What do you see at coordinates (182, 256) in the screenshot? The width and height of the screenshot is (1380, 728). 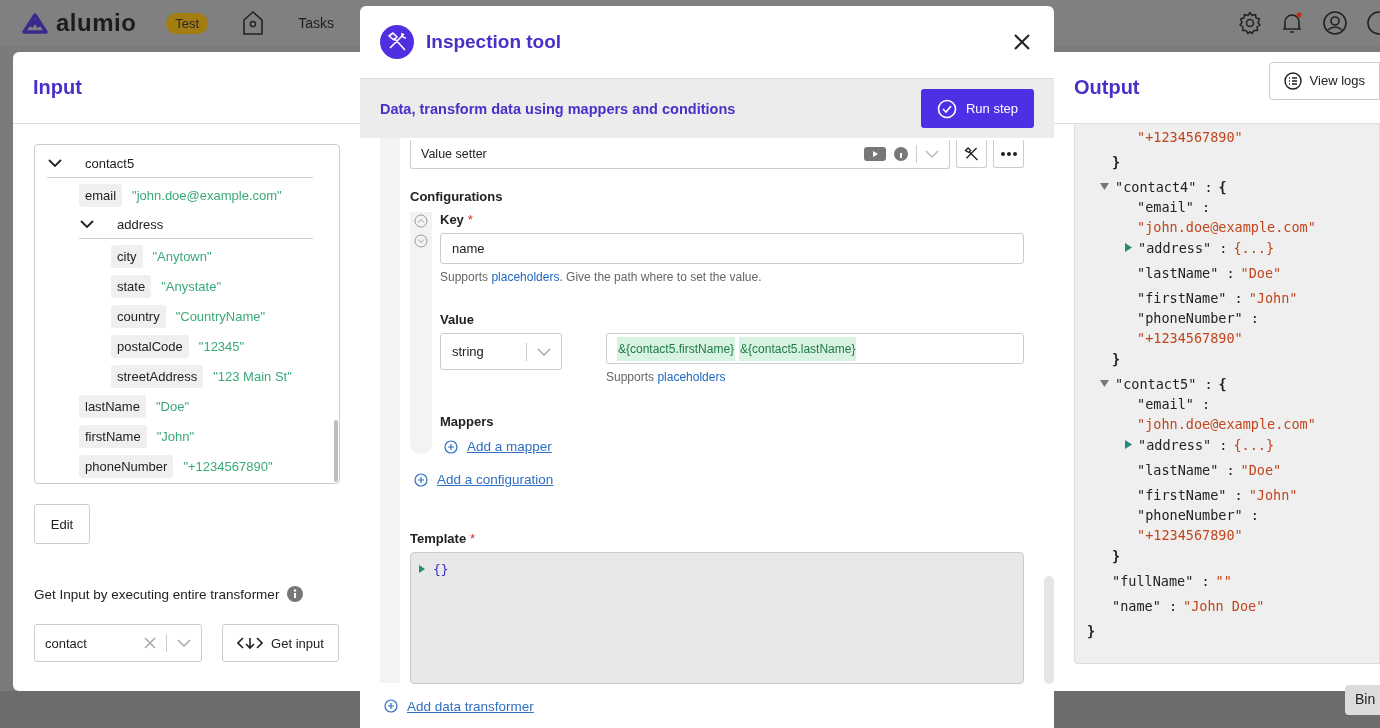 I see `tree-value: "Anytown"` at bounding box center [182, 256].